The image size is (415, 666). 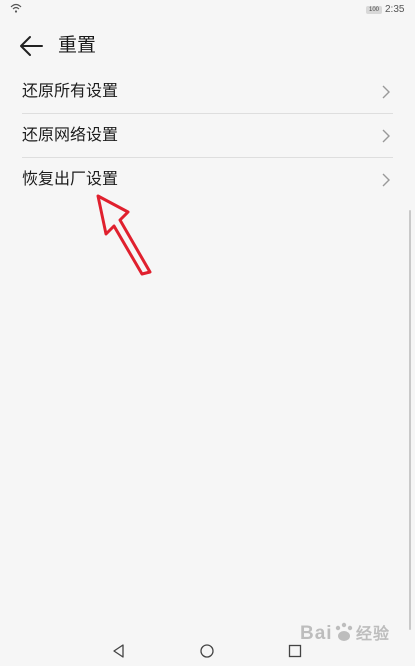 I want to click on header: 重置, so click(x=207, y=46).